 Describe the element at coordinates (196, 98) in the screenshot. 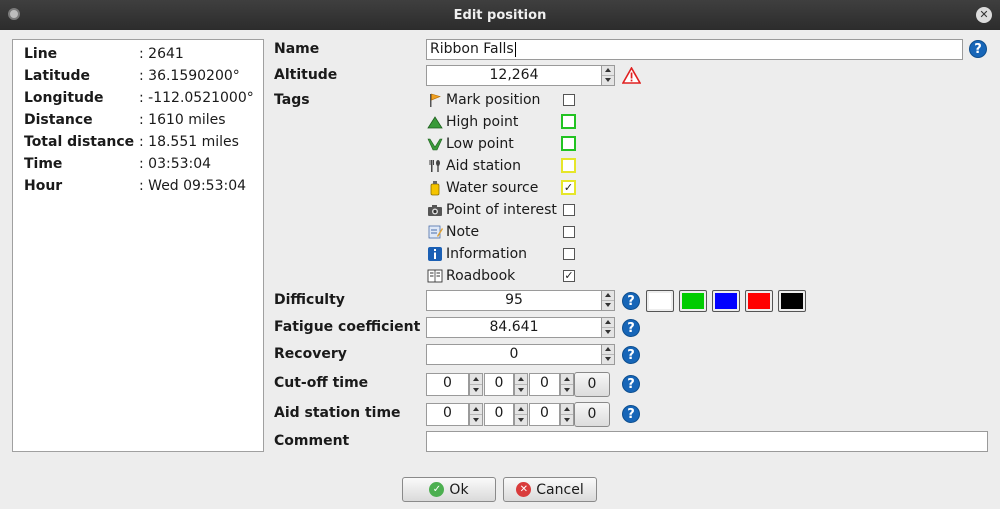

I see `info-value: : -112.0521000°` at that location.